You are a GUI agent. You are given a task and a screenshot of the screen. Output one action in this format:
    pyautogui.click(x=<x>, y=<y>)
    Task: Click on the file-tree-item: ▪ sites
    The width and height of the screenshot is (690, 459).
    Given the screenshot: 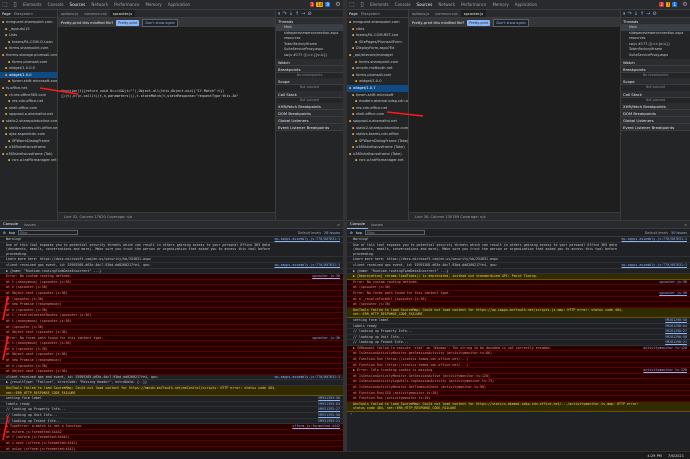 What is the action you would take?
    pyautogui.click(x=377, y=29)
    